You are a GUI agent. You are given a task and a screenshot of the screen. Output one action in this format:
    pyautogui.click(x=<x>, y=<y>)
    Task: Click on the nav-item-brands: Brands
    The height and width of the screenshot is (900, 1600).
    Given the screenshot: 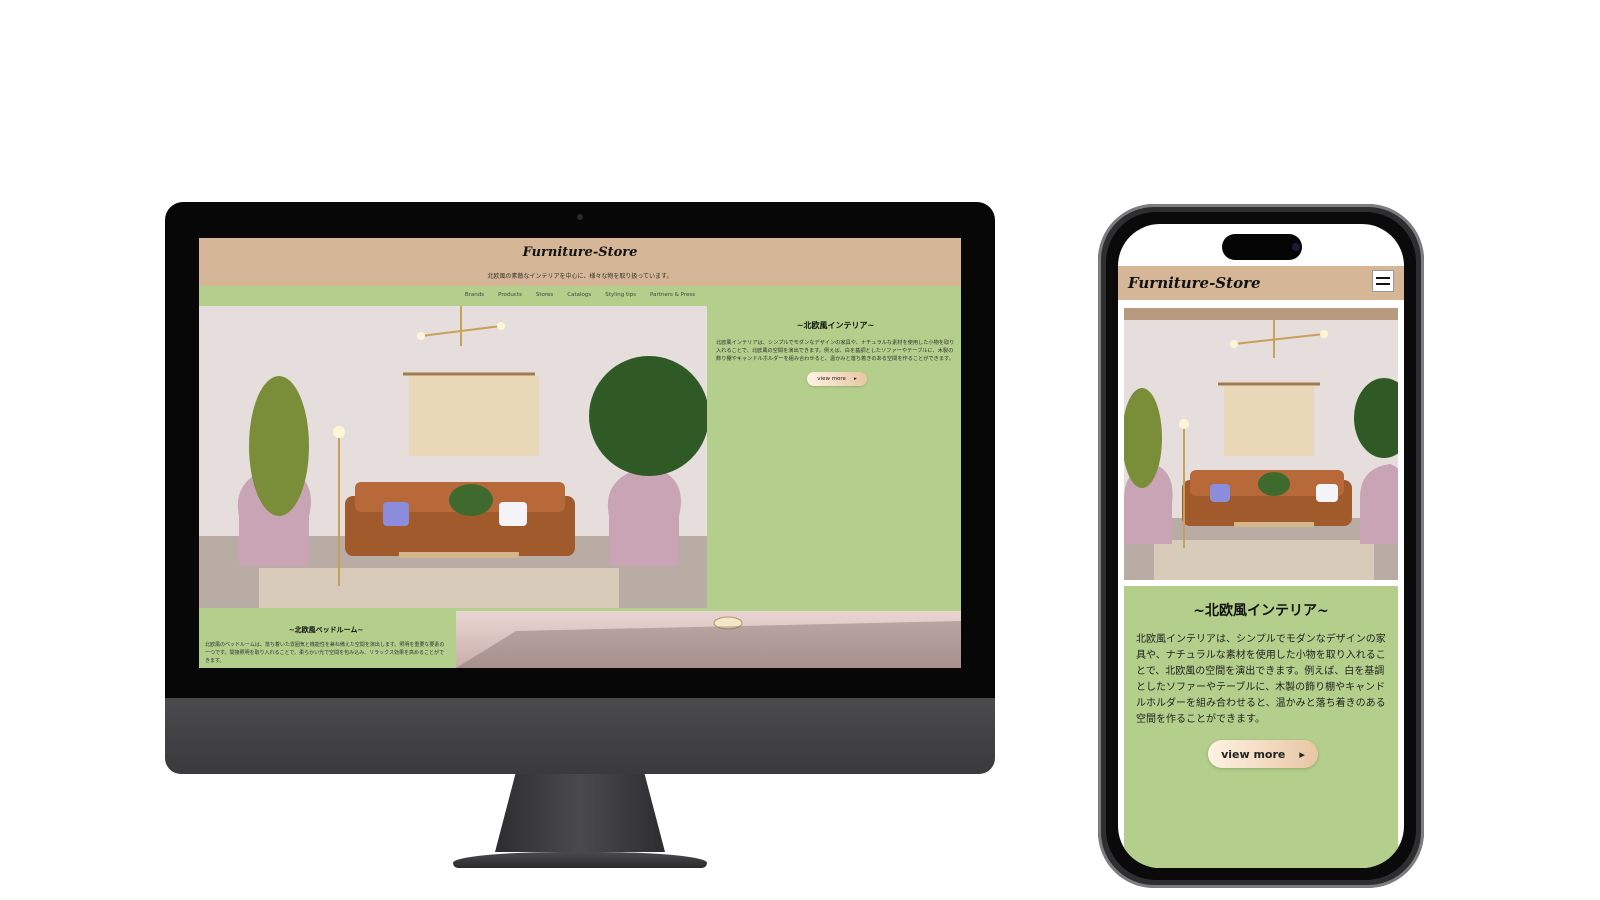 What is the action you would take?
    pyautogui.click(x=474, y=295)
    